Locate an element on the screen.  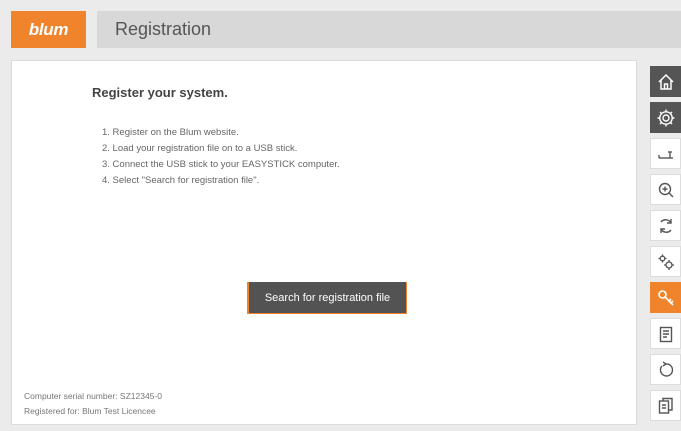
gears-icon is located at coordinates (666, 262).